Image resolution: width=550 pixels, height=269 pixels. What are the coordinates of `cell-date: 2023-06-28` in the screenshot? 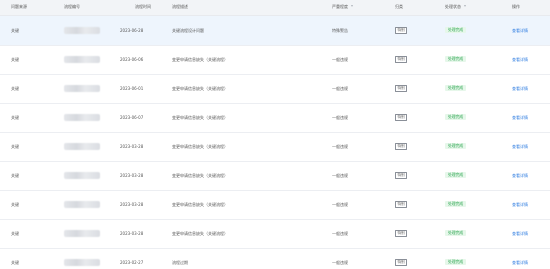 It's located at (132, 30).